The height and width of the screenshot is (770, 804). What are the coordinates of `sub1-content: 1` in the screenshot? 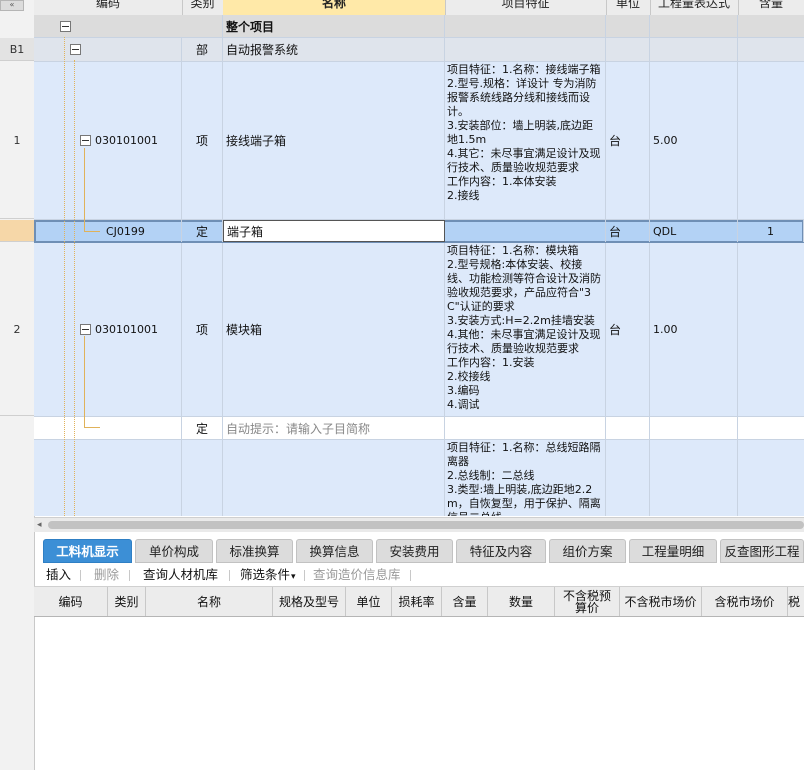 It's located at (771, 231).